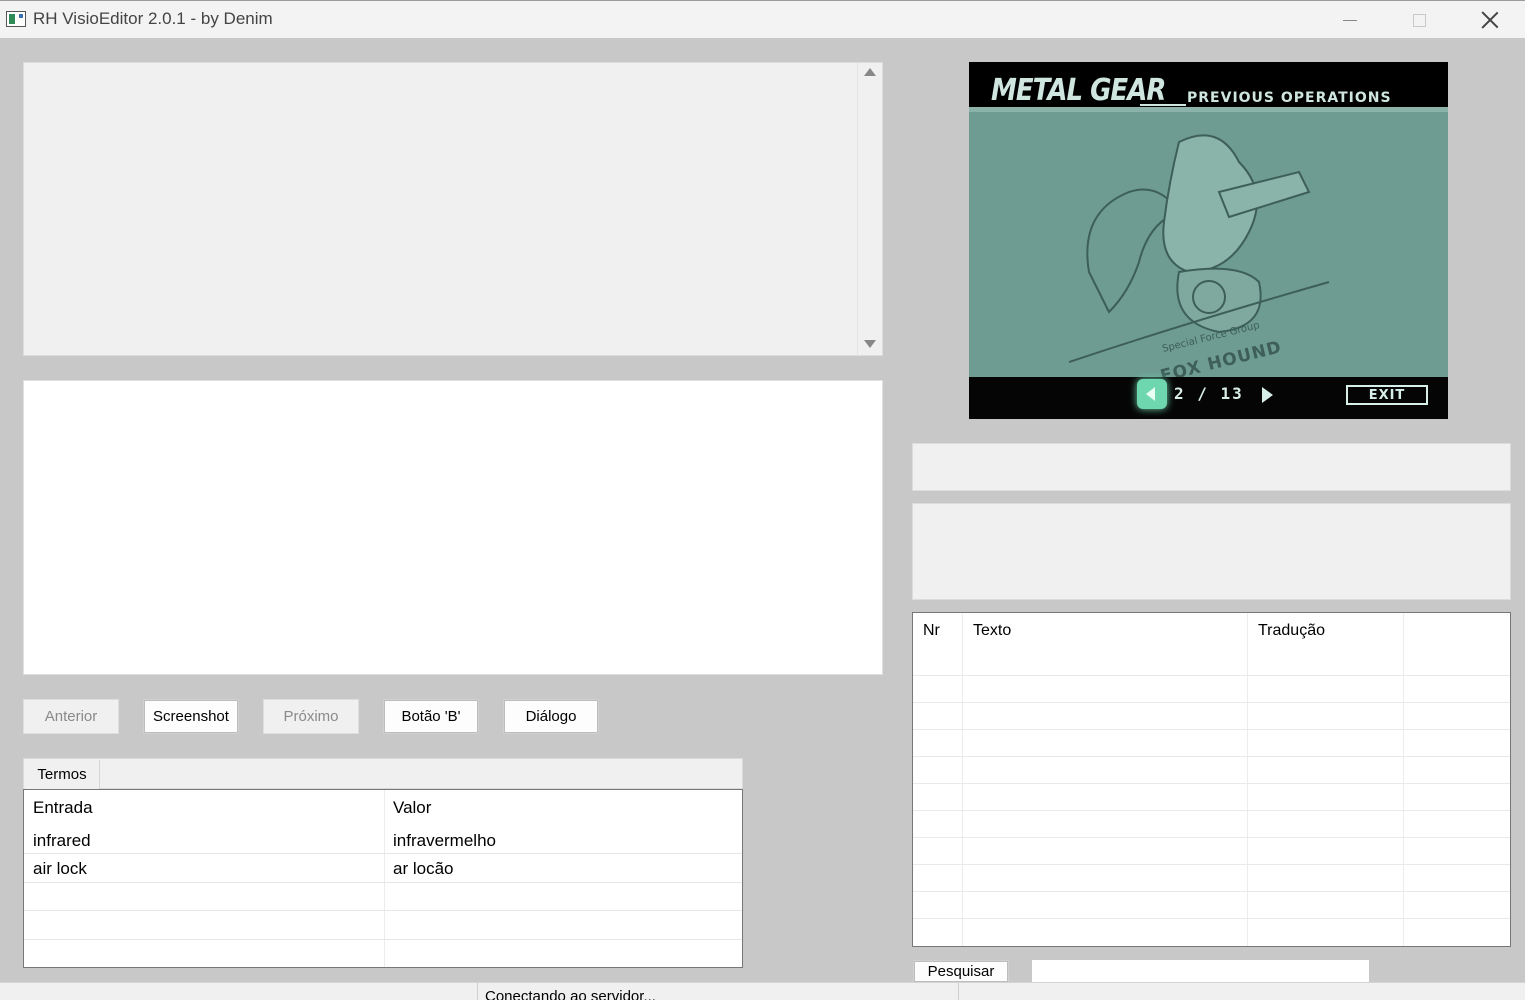  What do you see at coordinates (431, 716) in the screenshot?
I see `b-button: Botão 'B'` at bounding box center [431, 716].